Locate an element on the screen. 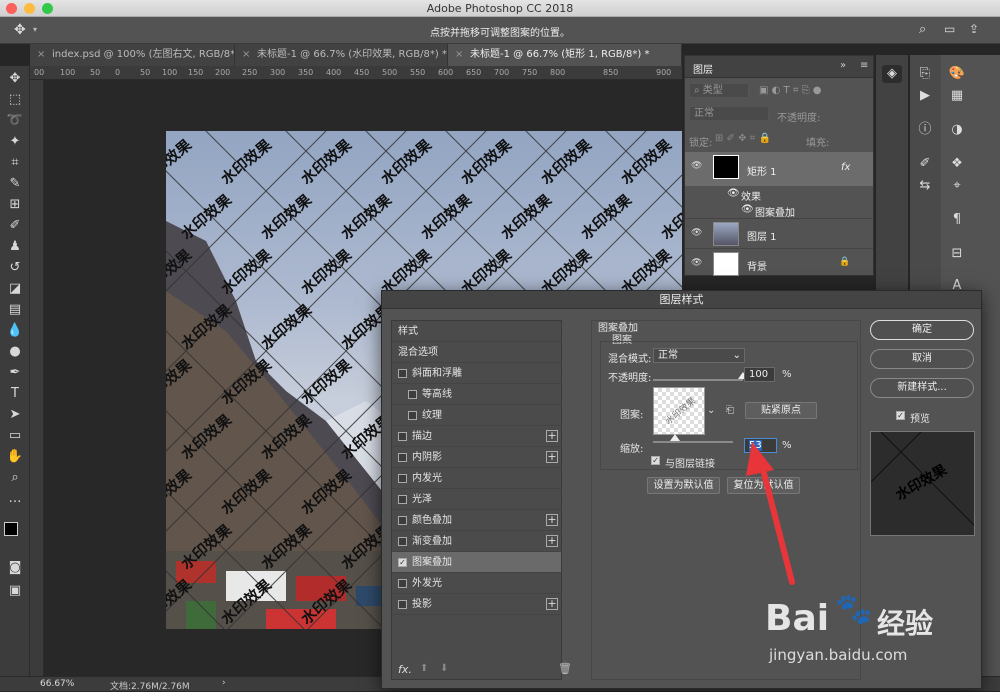  eyedropper-icon: ✎ is located at coordinates (15, 184).